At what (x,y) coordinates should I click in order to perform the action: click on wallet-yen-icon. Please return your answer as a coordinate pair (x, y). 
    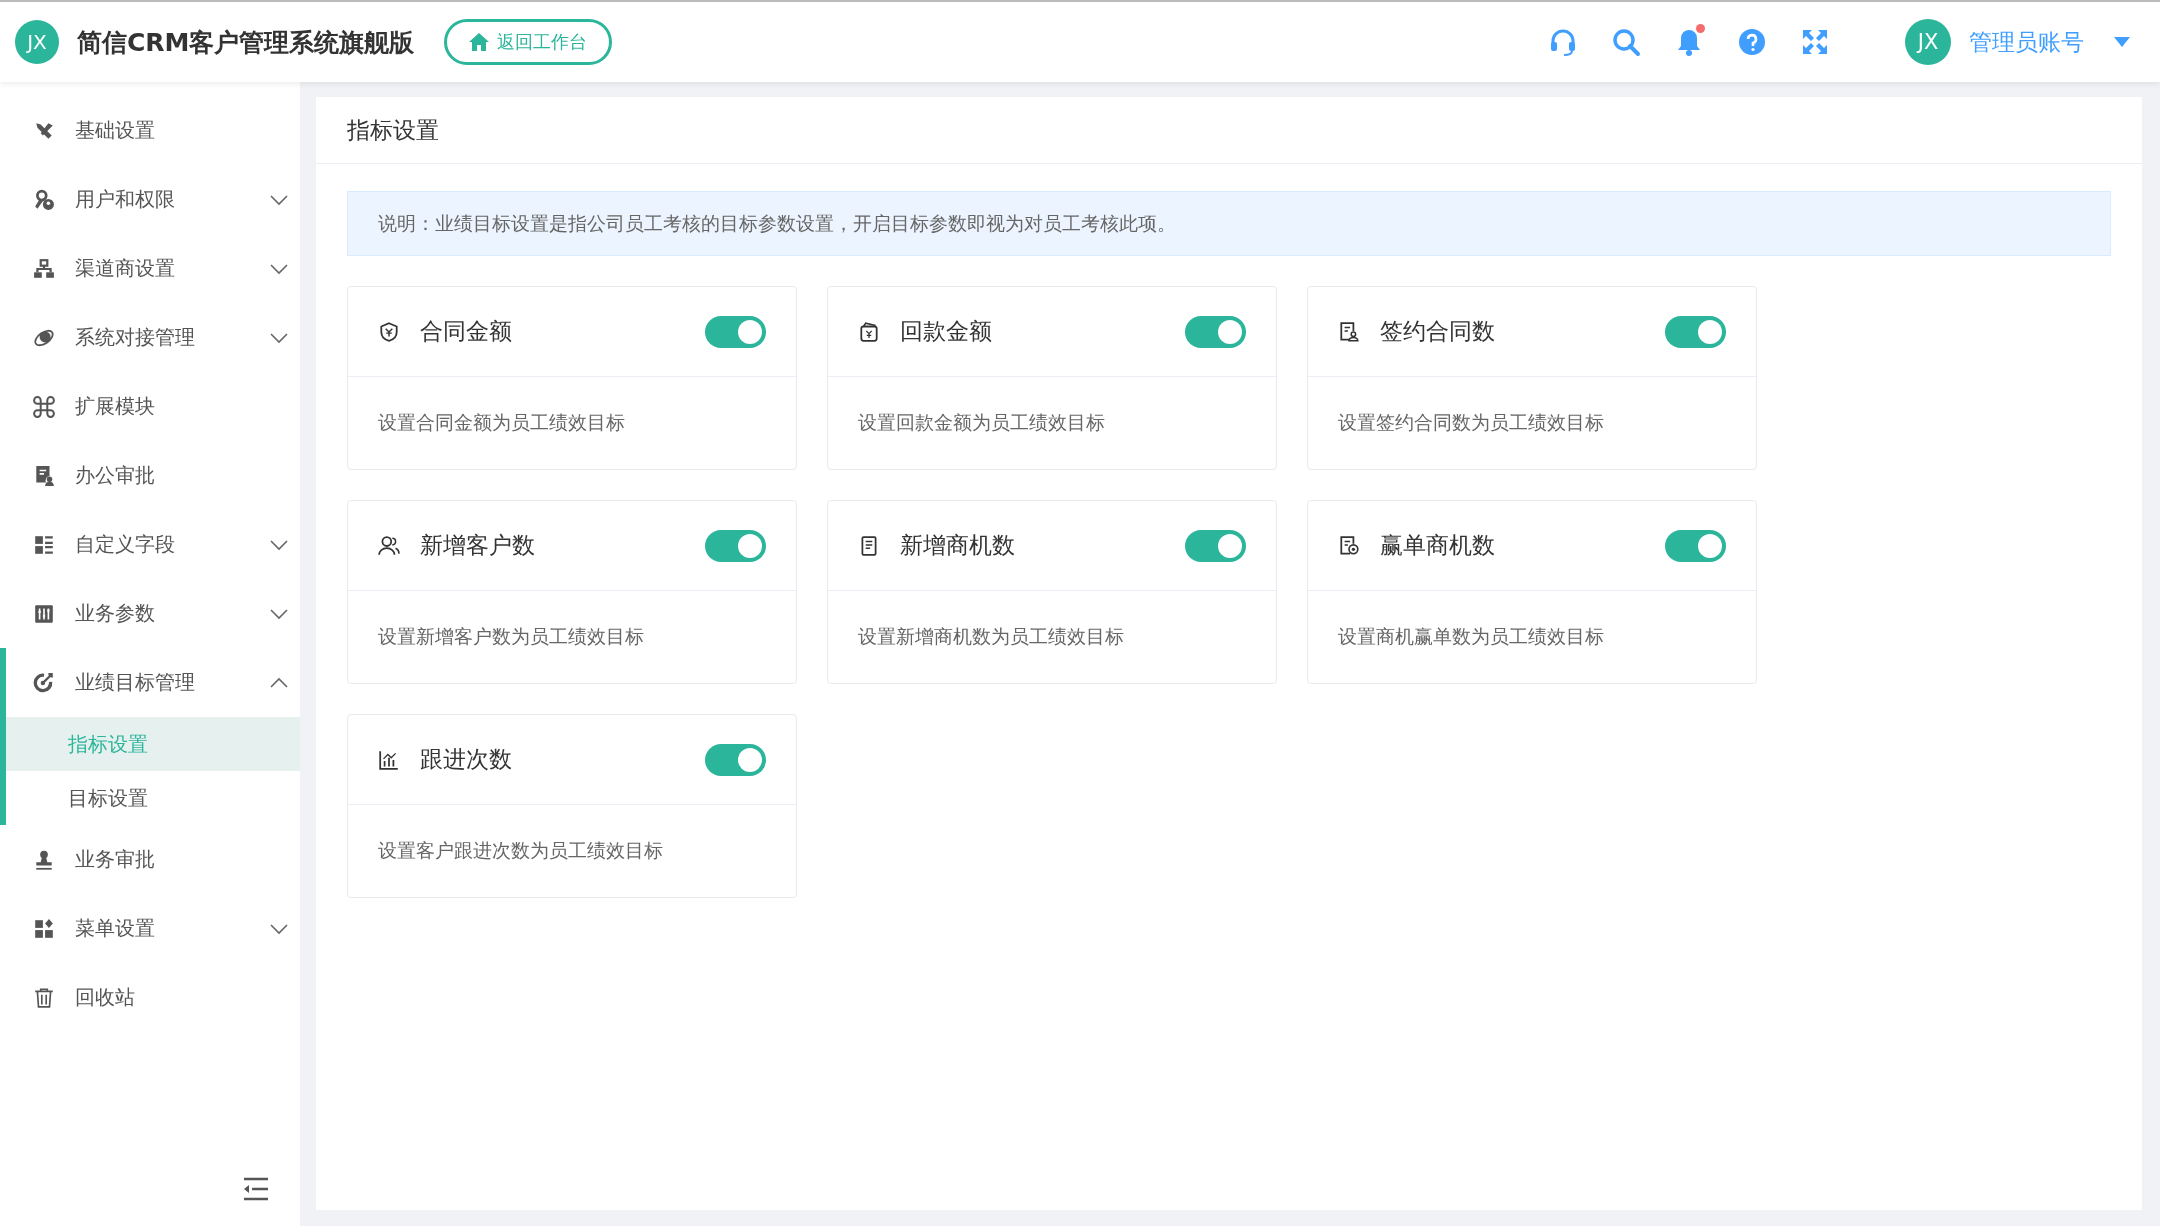
    Looking at the image, I should click on (869, 331).